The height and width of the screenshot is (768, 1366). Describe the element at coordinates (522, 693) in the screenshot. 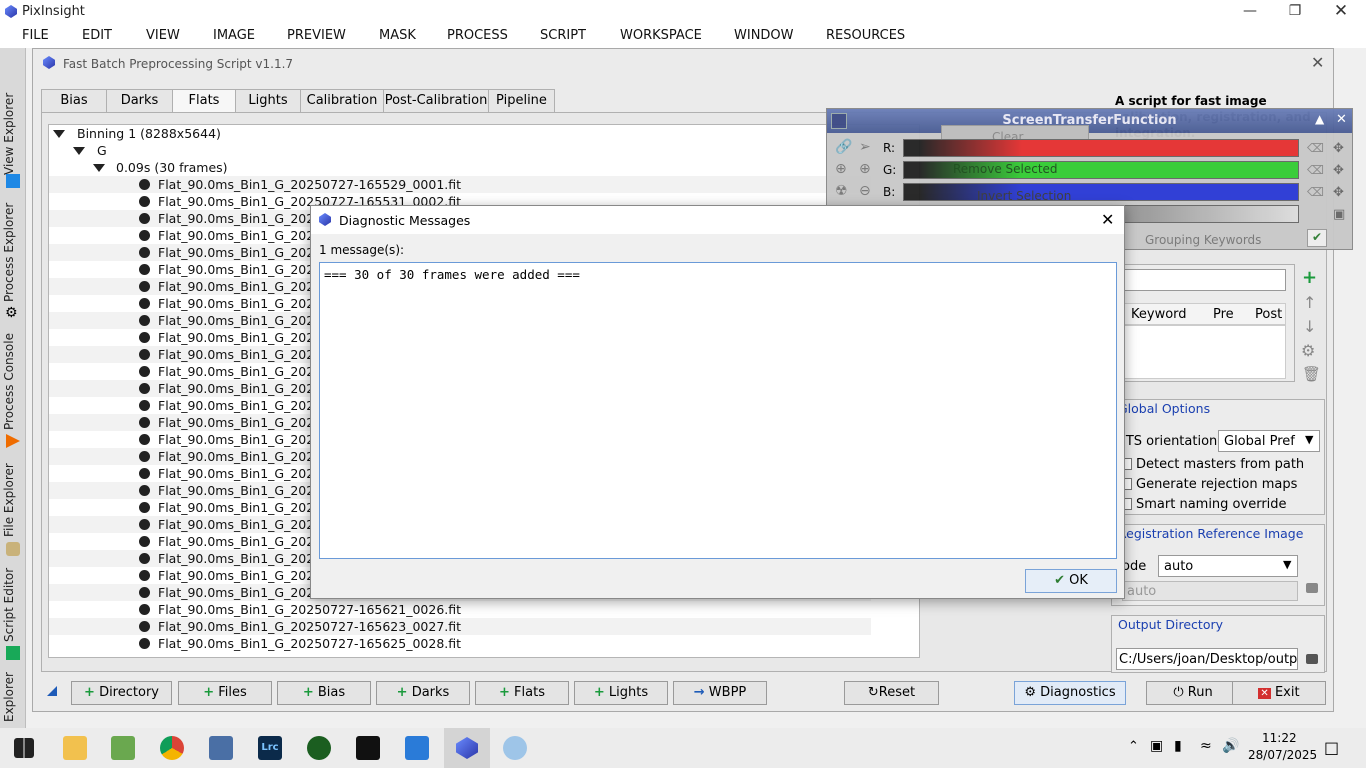

I see `flats-button: + Flats` at that location.